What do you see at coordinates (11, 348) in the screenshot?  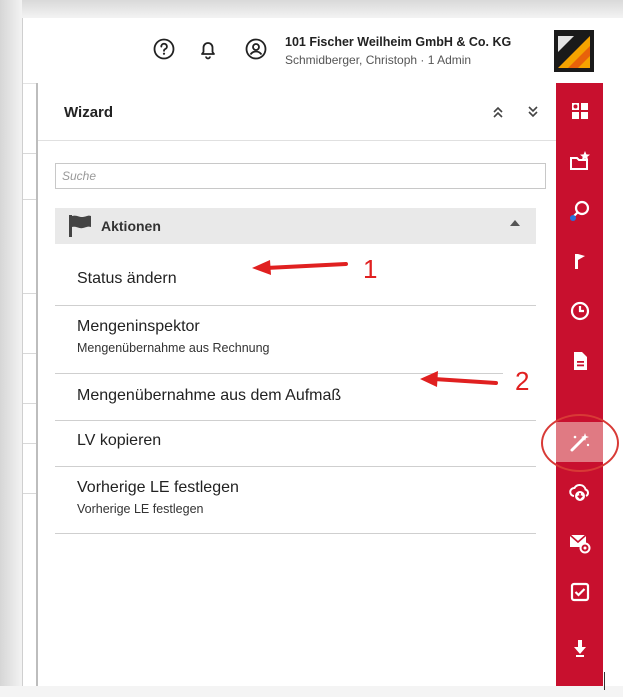 I see `screenshot-frame-left` at bounding box center [11, 348].